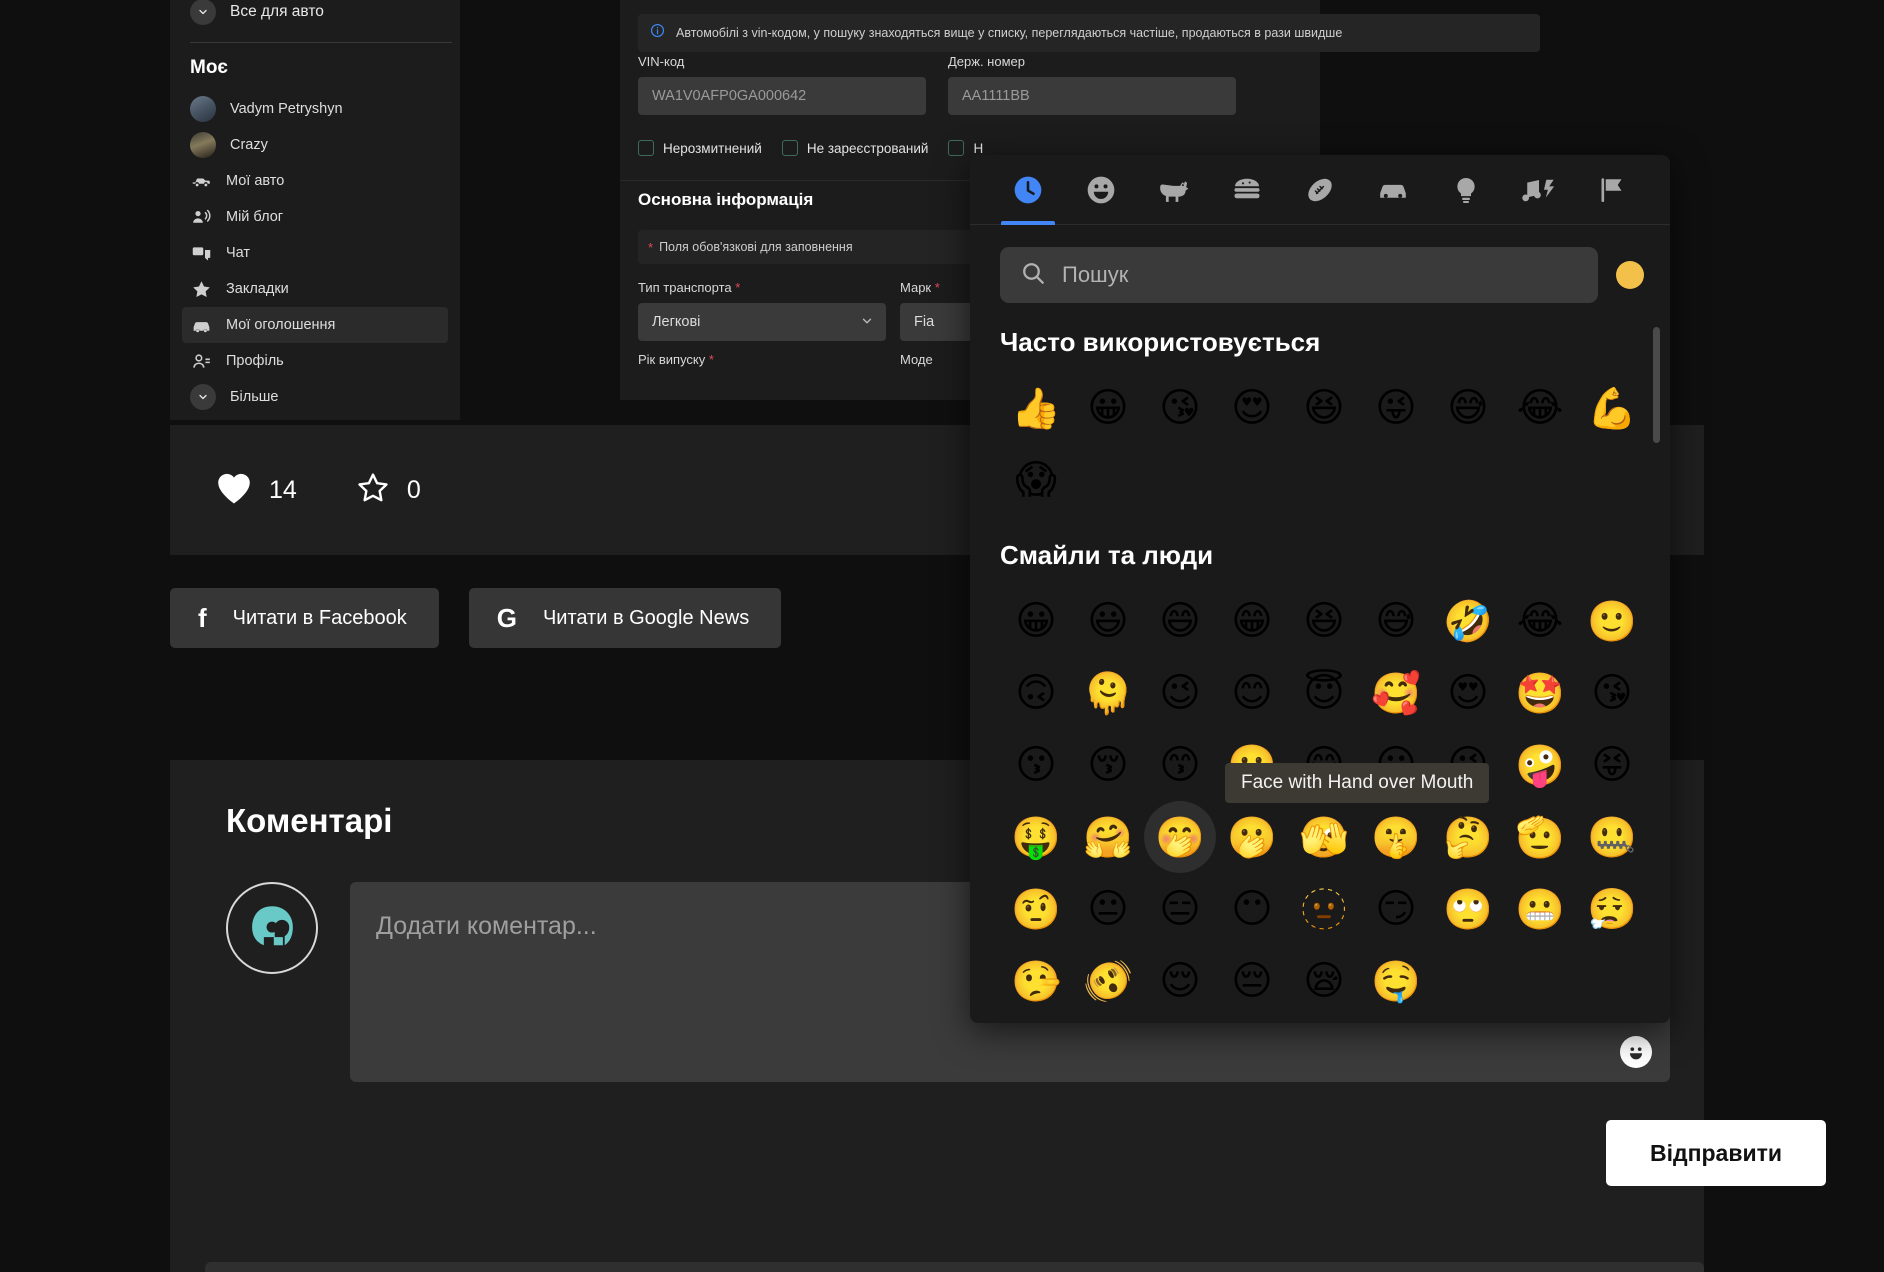 Image resolution: width=1884 pixels, height=1272 pixels. What do you see at coordinates (1320, 190) in the screenshot?
I see `emoji-tab-activity` at bounding box center [1320, 190].